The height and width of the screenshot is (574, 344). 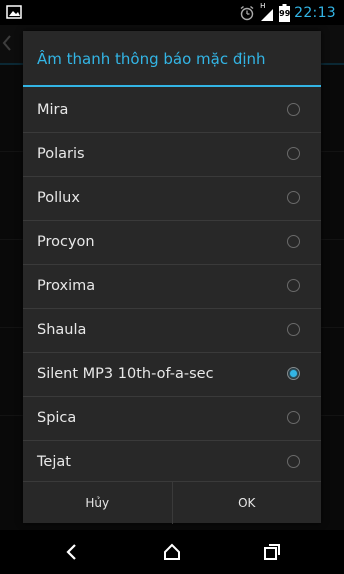 What do you see at coordinates (66, 286) in the screenshot?
I see `ringtone-label: Proxima` at bounding box center [66, 286].